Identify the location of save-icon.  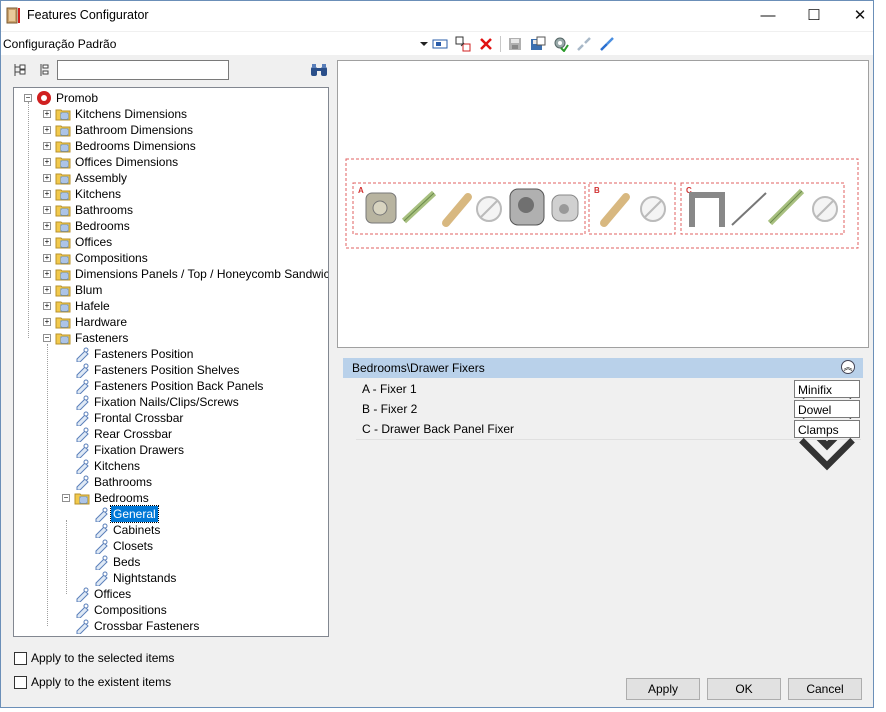
(515, 44).